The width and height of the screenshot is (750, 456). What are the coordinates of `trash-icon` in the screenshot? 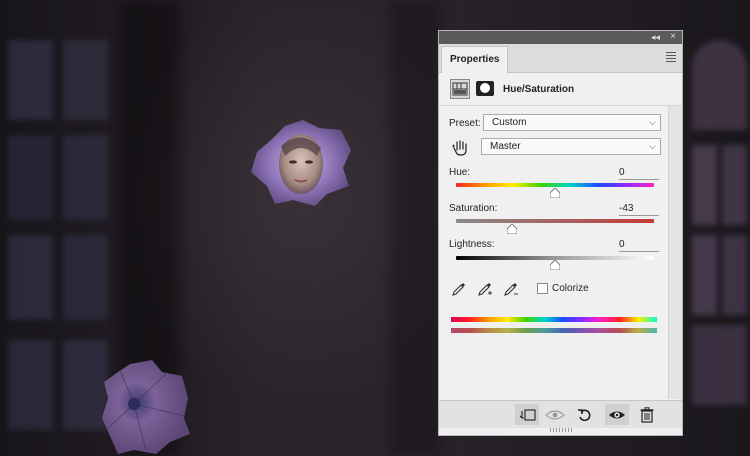 It's located at (647, 414).